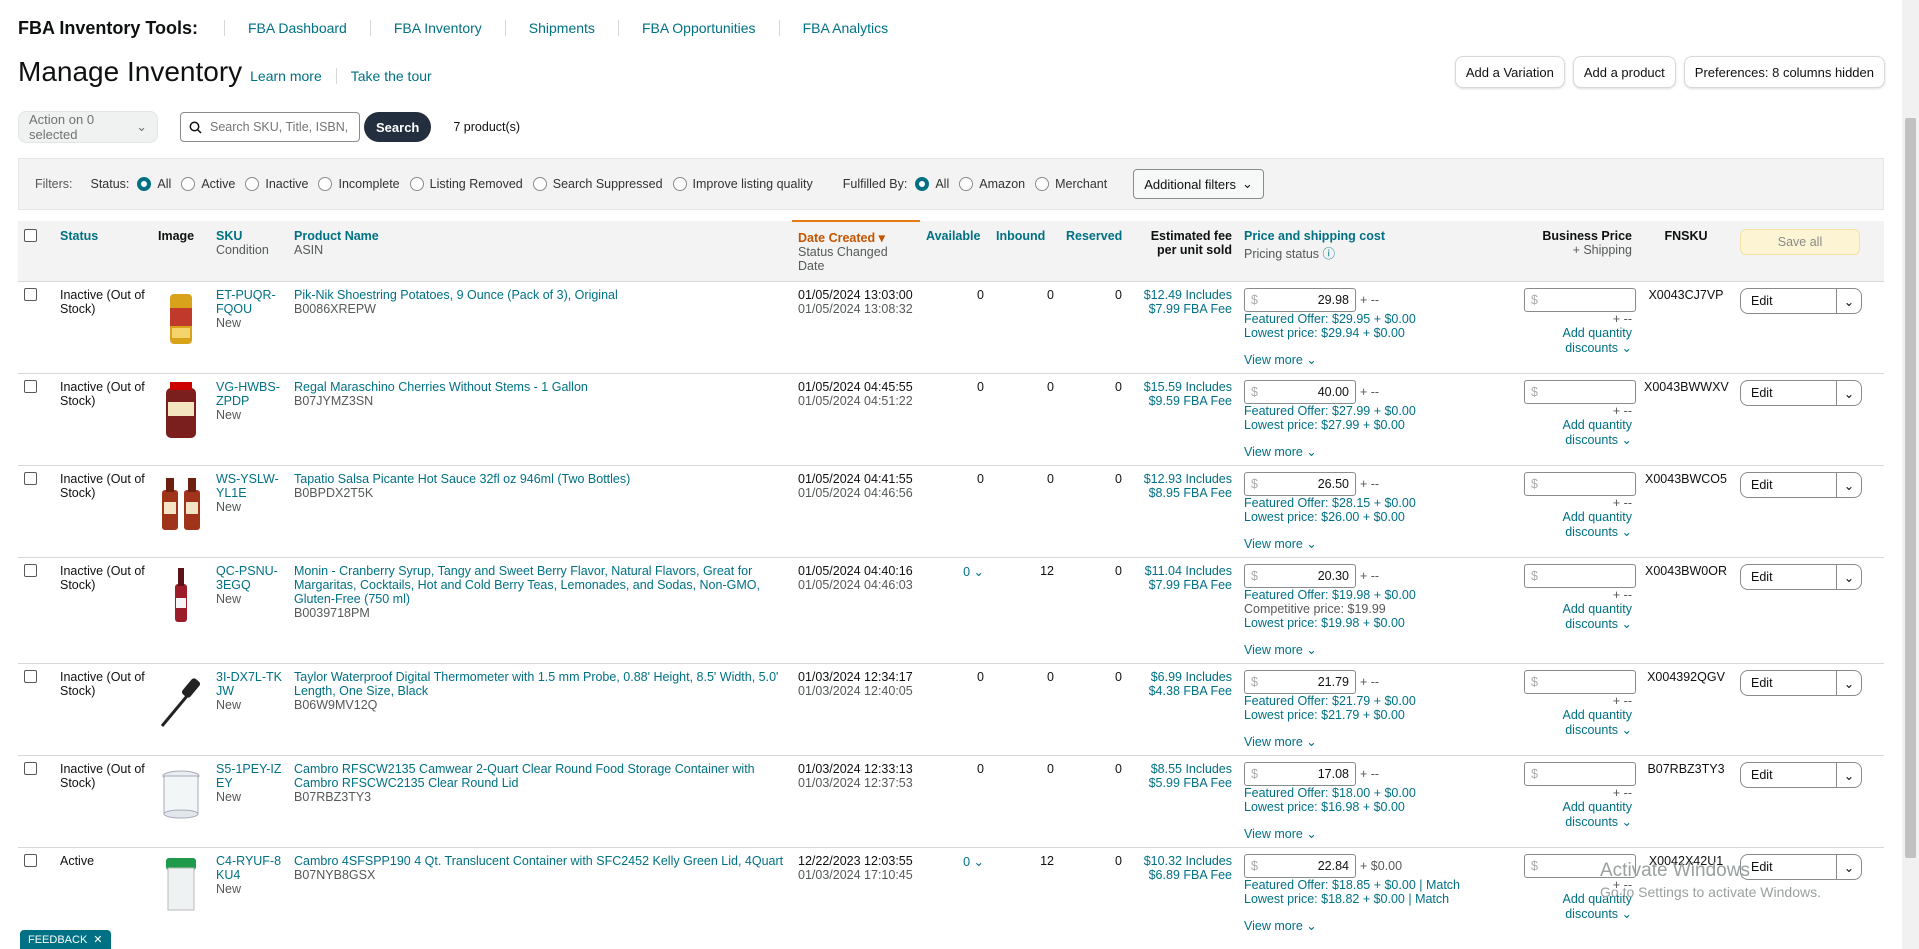 This screenshot has width=1919, height=949. Describe the element at coordinates (1378, 595) in the screenshot. I see `featured-offer: Featured Offer: $19.98 + $0.00` at that location.